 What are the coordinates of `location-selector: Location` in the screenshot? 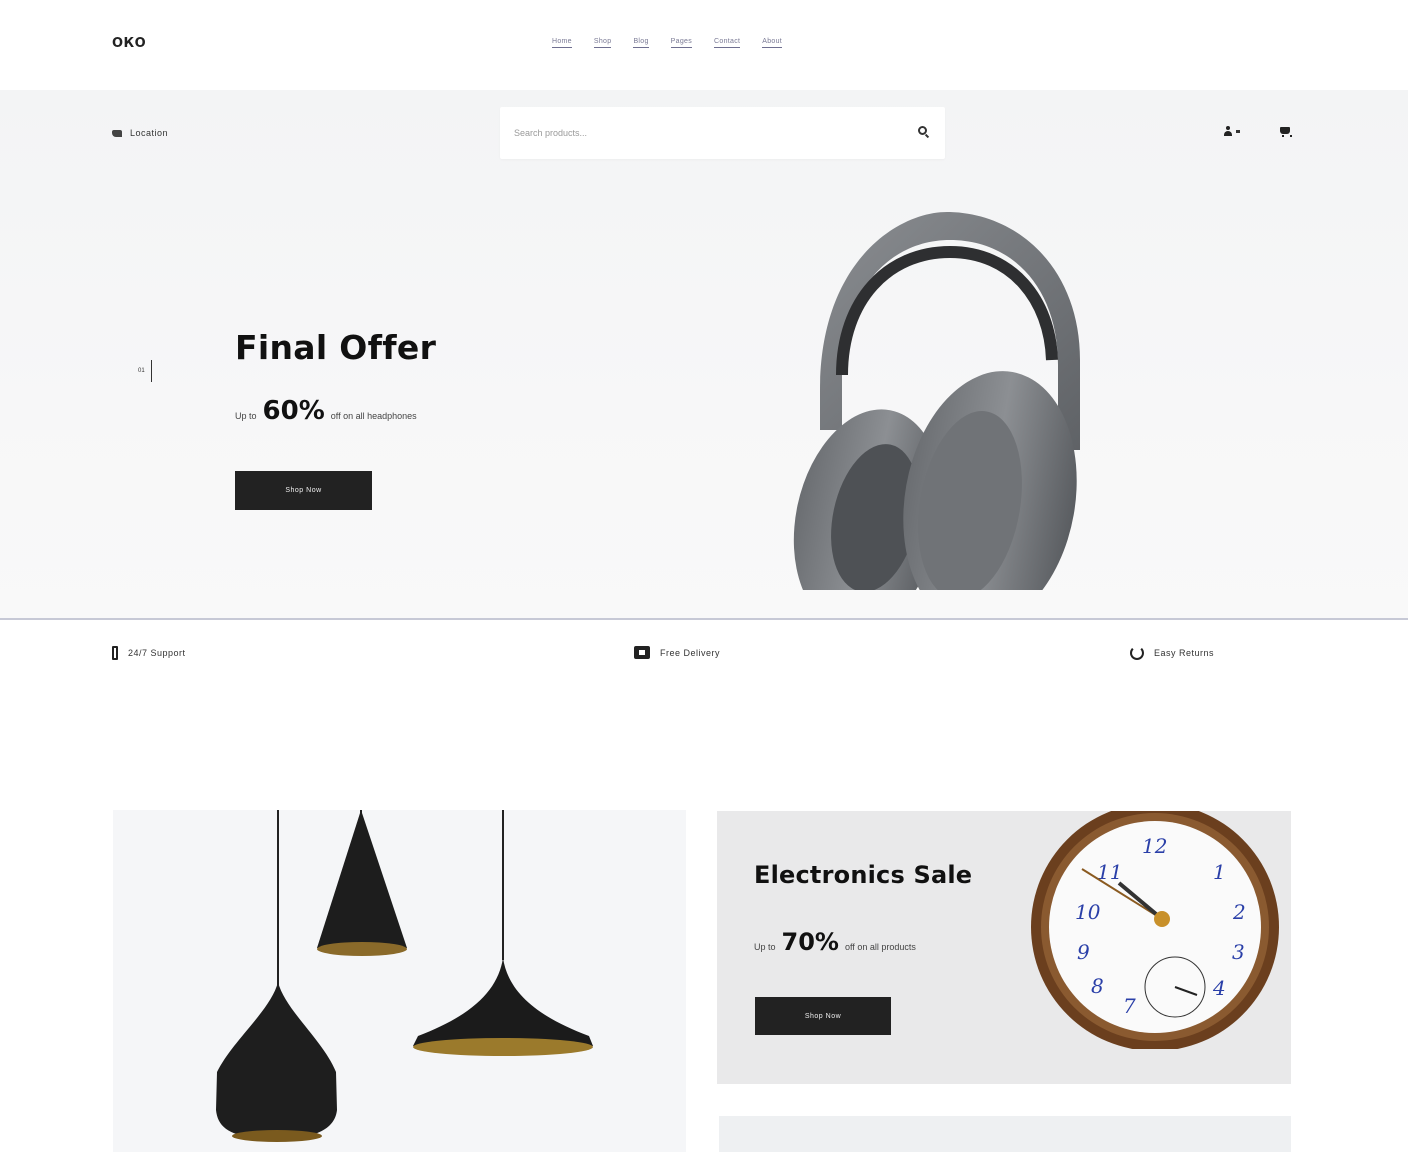 It's located at (140, 133).